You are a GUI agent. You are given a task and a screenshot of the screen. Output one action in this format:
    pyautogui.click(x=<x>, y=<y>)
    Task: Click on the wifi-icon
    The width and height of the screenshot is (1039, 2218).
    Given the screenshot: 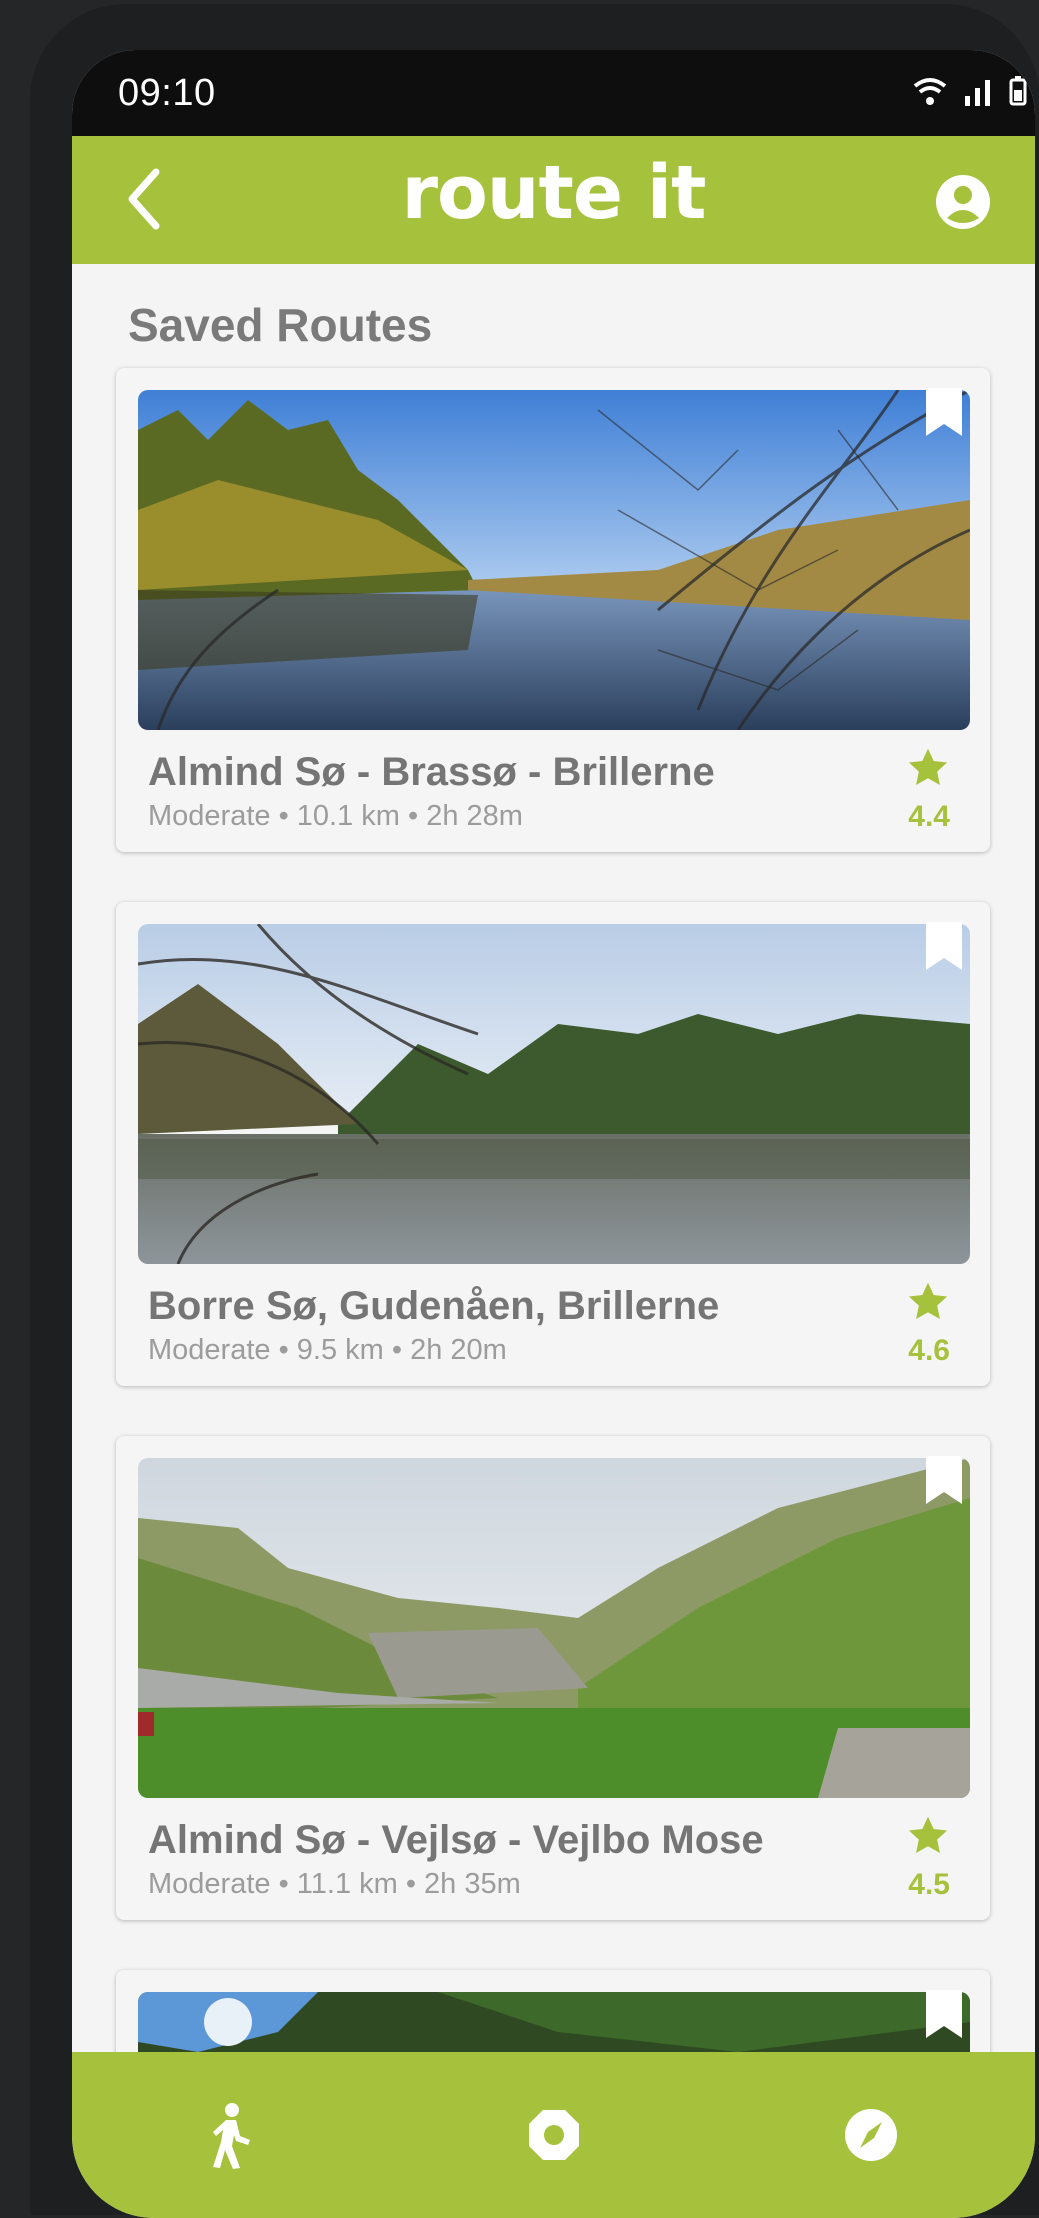 What is the action you would take?
    pyautogui.click(x=930, y=91)
    